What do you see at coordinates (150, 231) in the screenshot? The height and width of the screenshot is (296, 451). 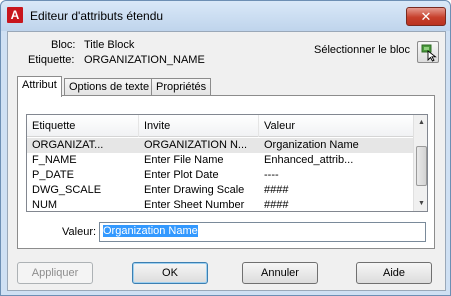 I see `value-input-text: Organization Name` at bounding box center [150, 231].